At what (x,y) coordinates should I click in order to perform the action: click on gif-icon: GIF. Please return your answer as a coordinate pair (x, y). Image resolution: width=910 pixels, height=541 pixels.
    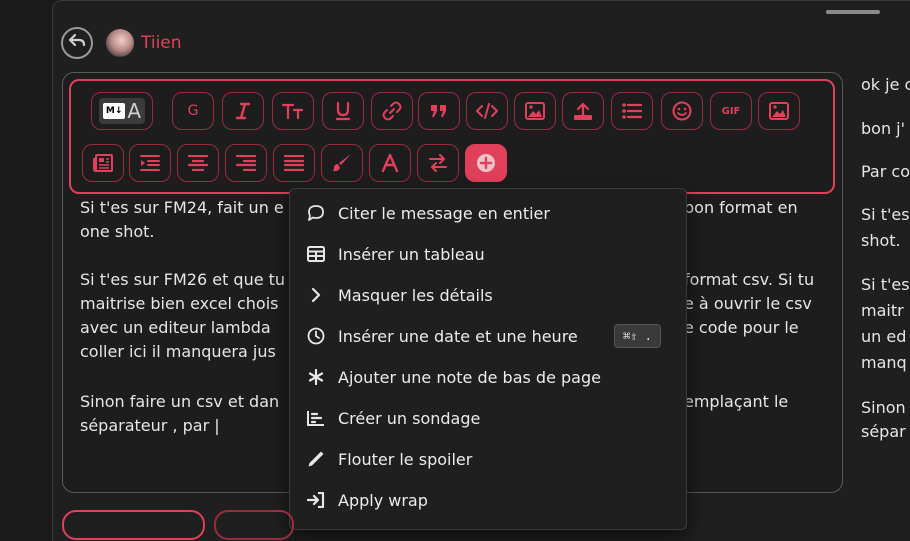
    Looking at the image, I should click on (731, 111).